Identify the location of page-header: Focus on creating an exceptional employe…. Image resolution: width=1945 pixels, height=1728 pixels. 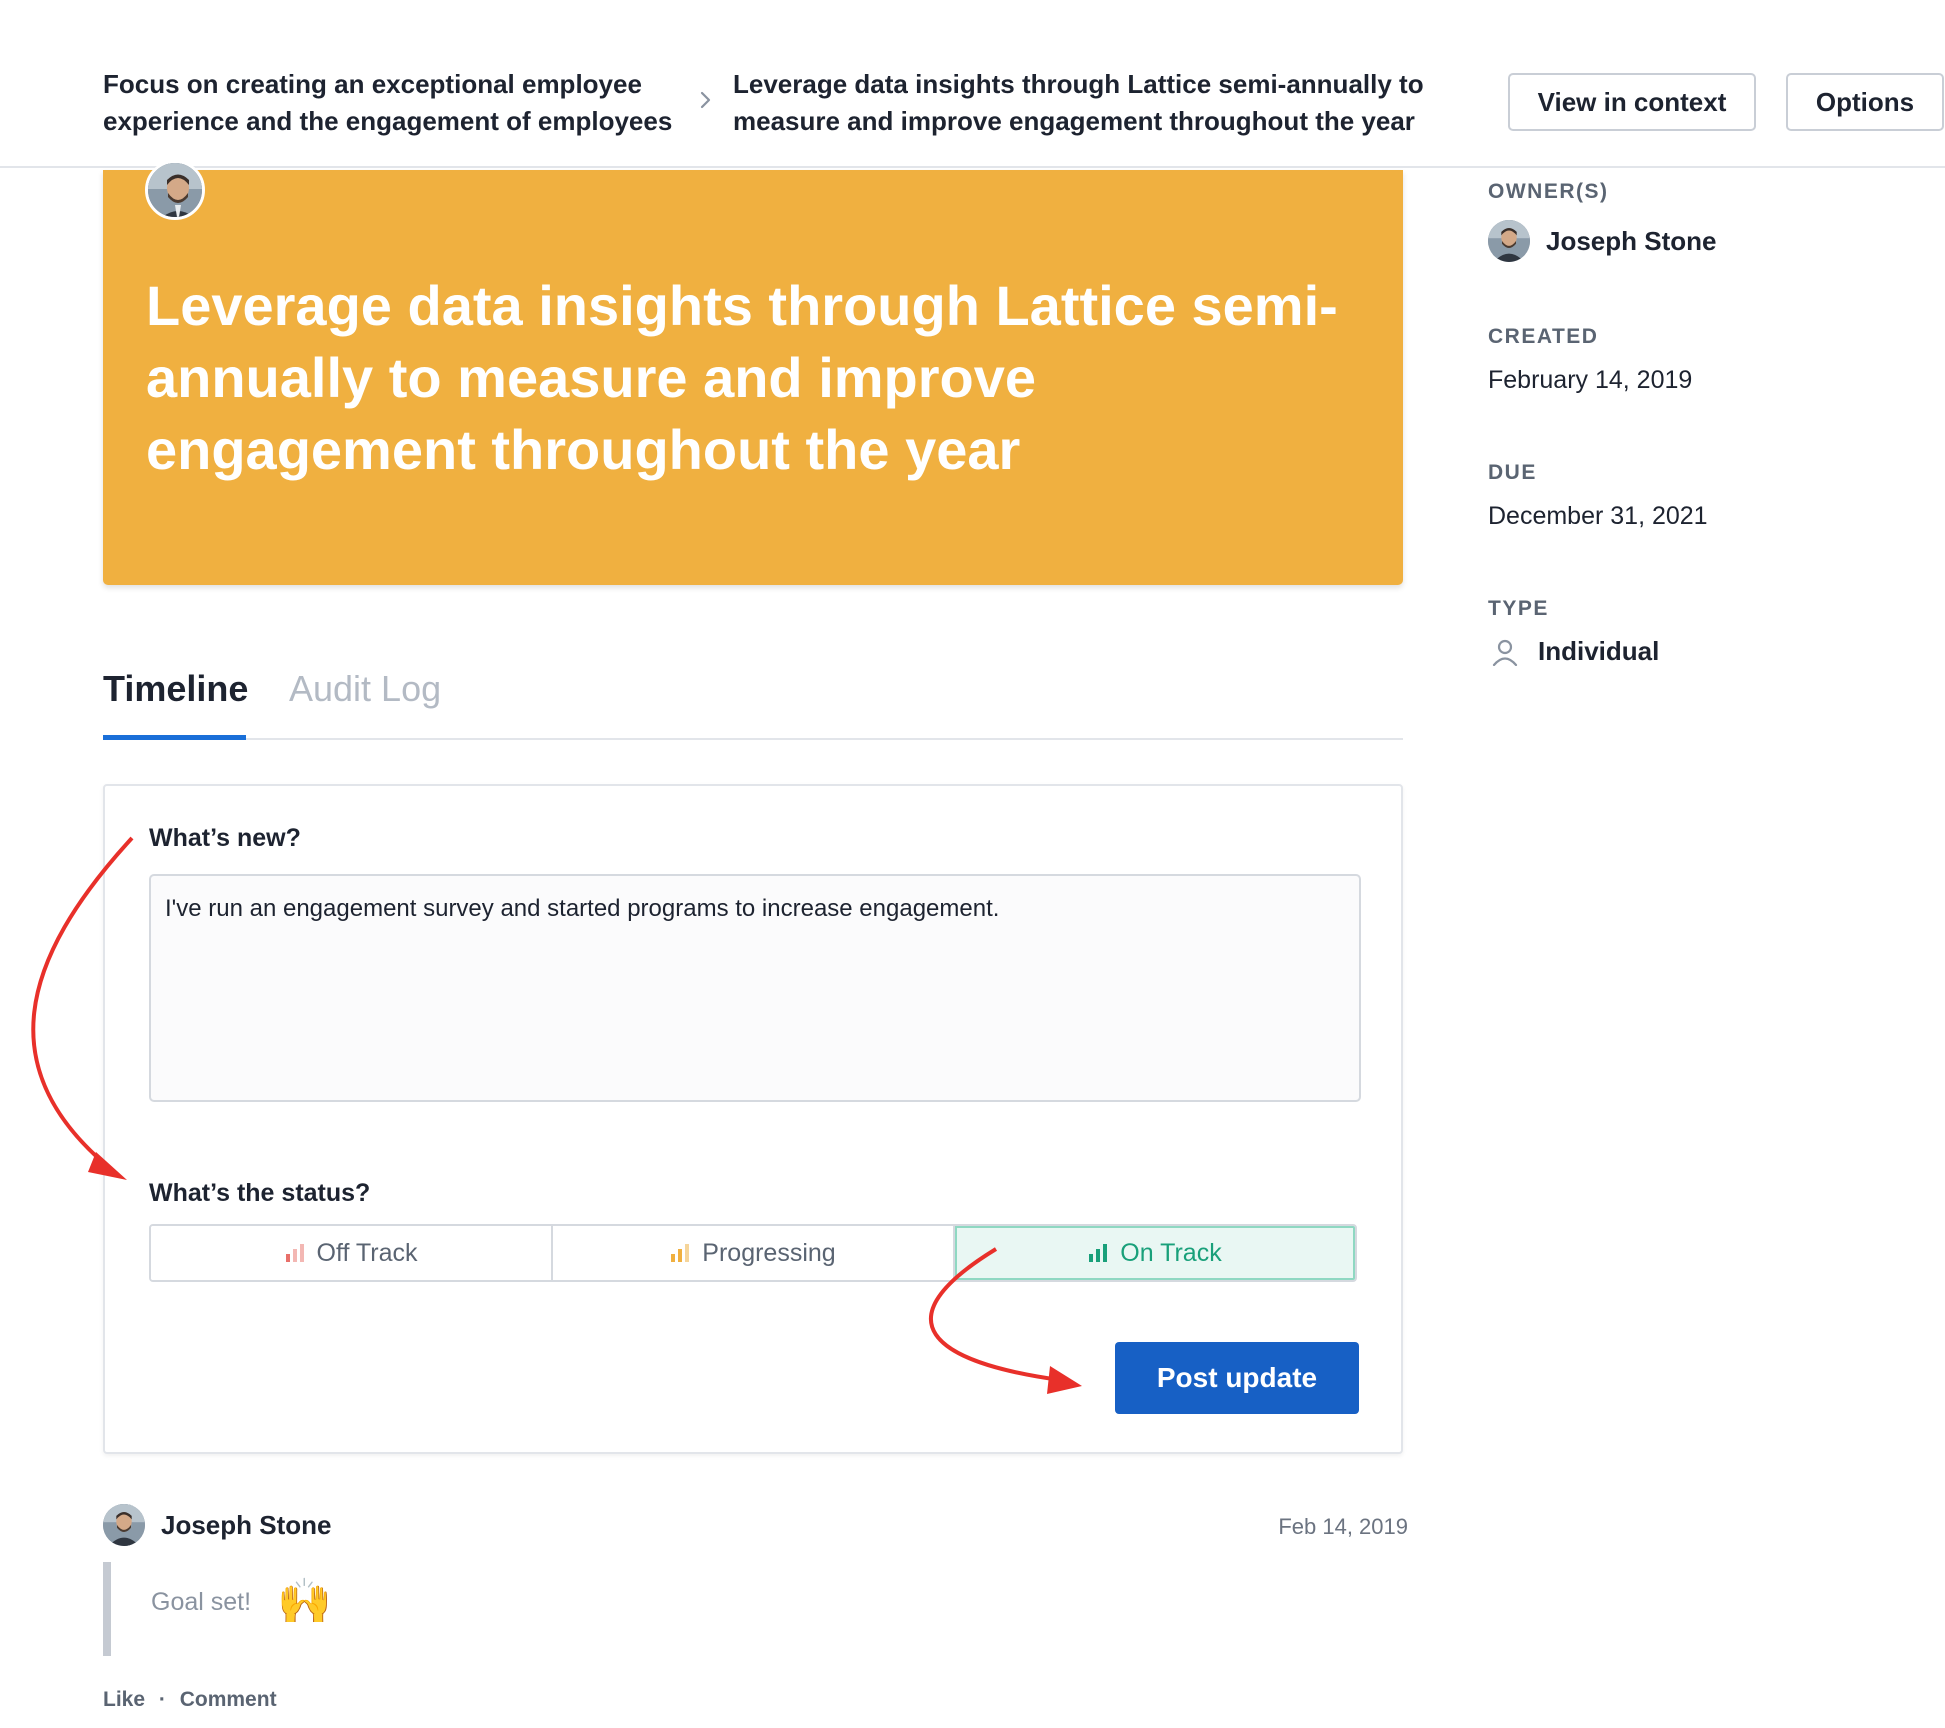
(972, 84).